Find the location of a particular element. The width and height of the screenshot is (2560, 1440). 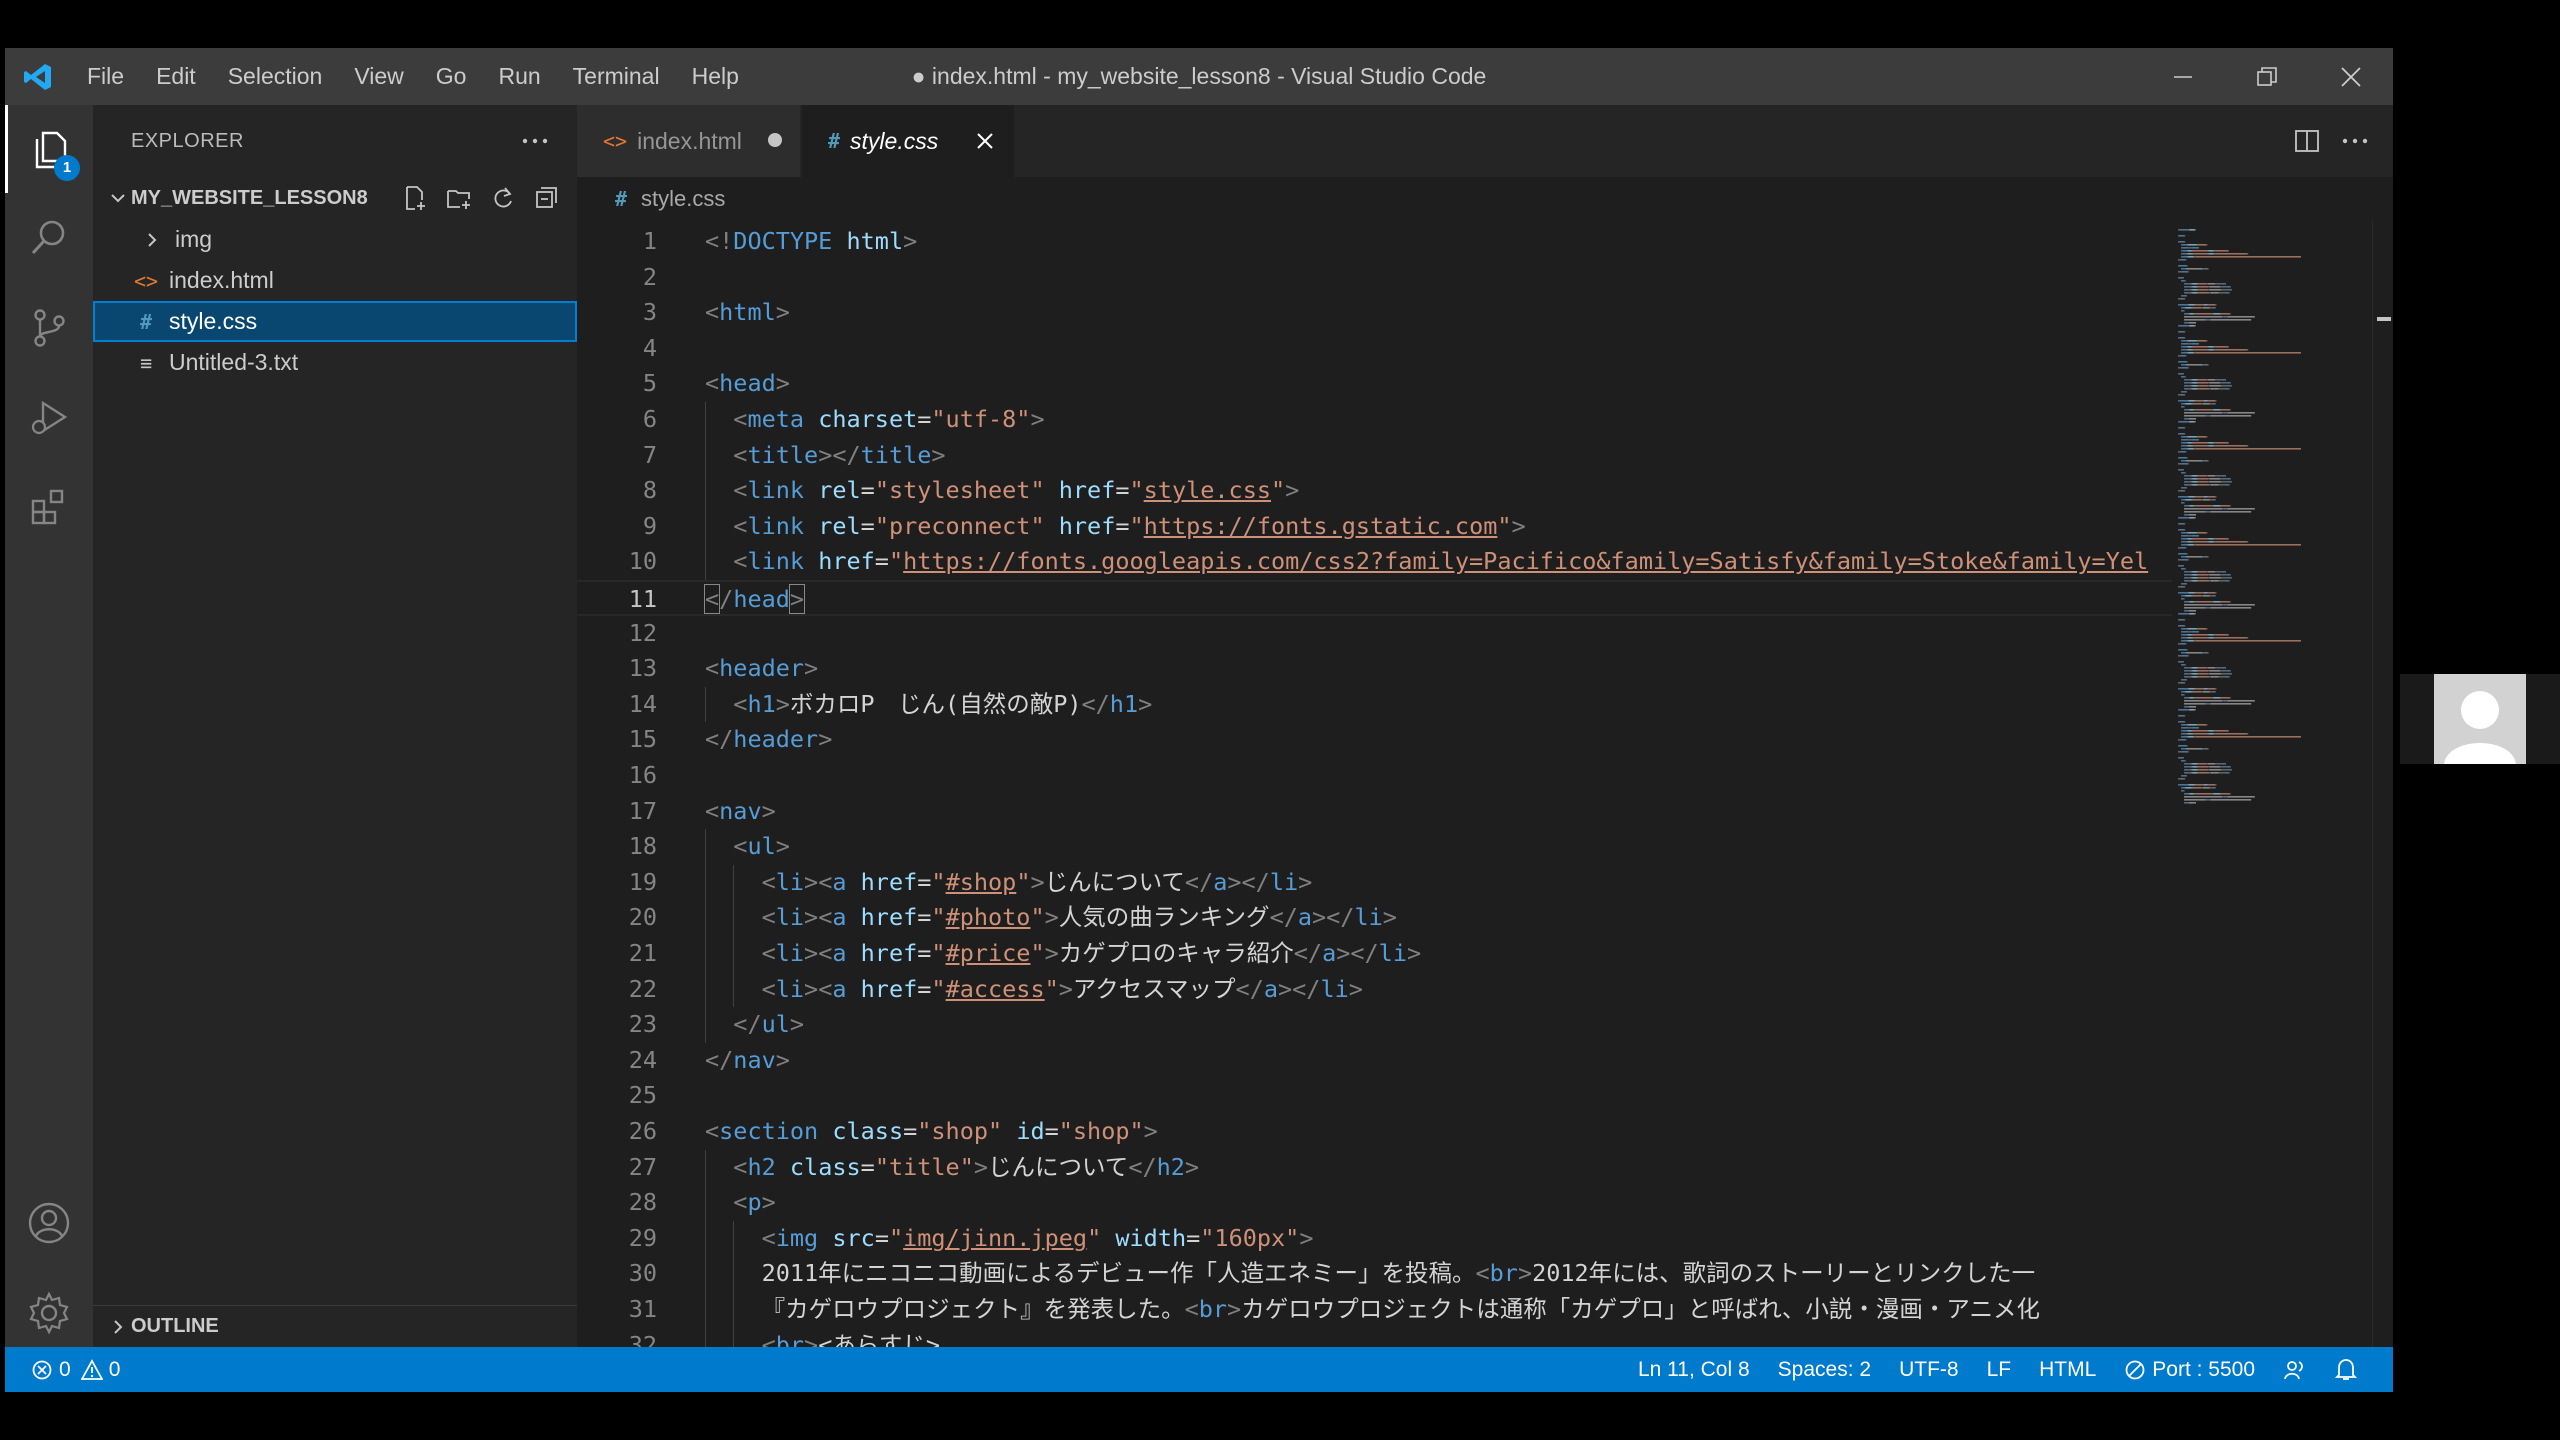

editor-more-actions-button is located at coordinates (2355, 141).